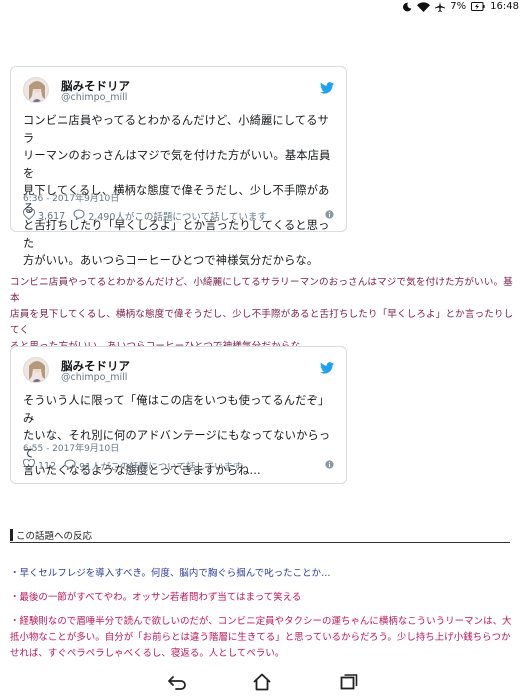 The height and width of the screenshot is (700, 525). What do you see at coordinates (156, 597) in the screenshot?
I see `reaction-line: ・最後の一節がすべてやわ。オッサン若者問わず当てはまって笑える` at bounding box center [156, 597].